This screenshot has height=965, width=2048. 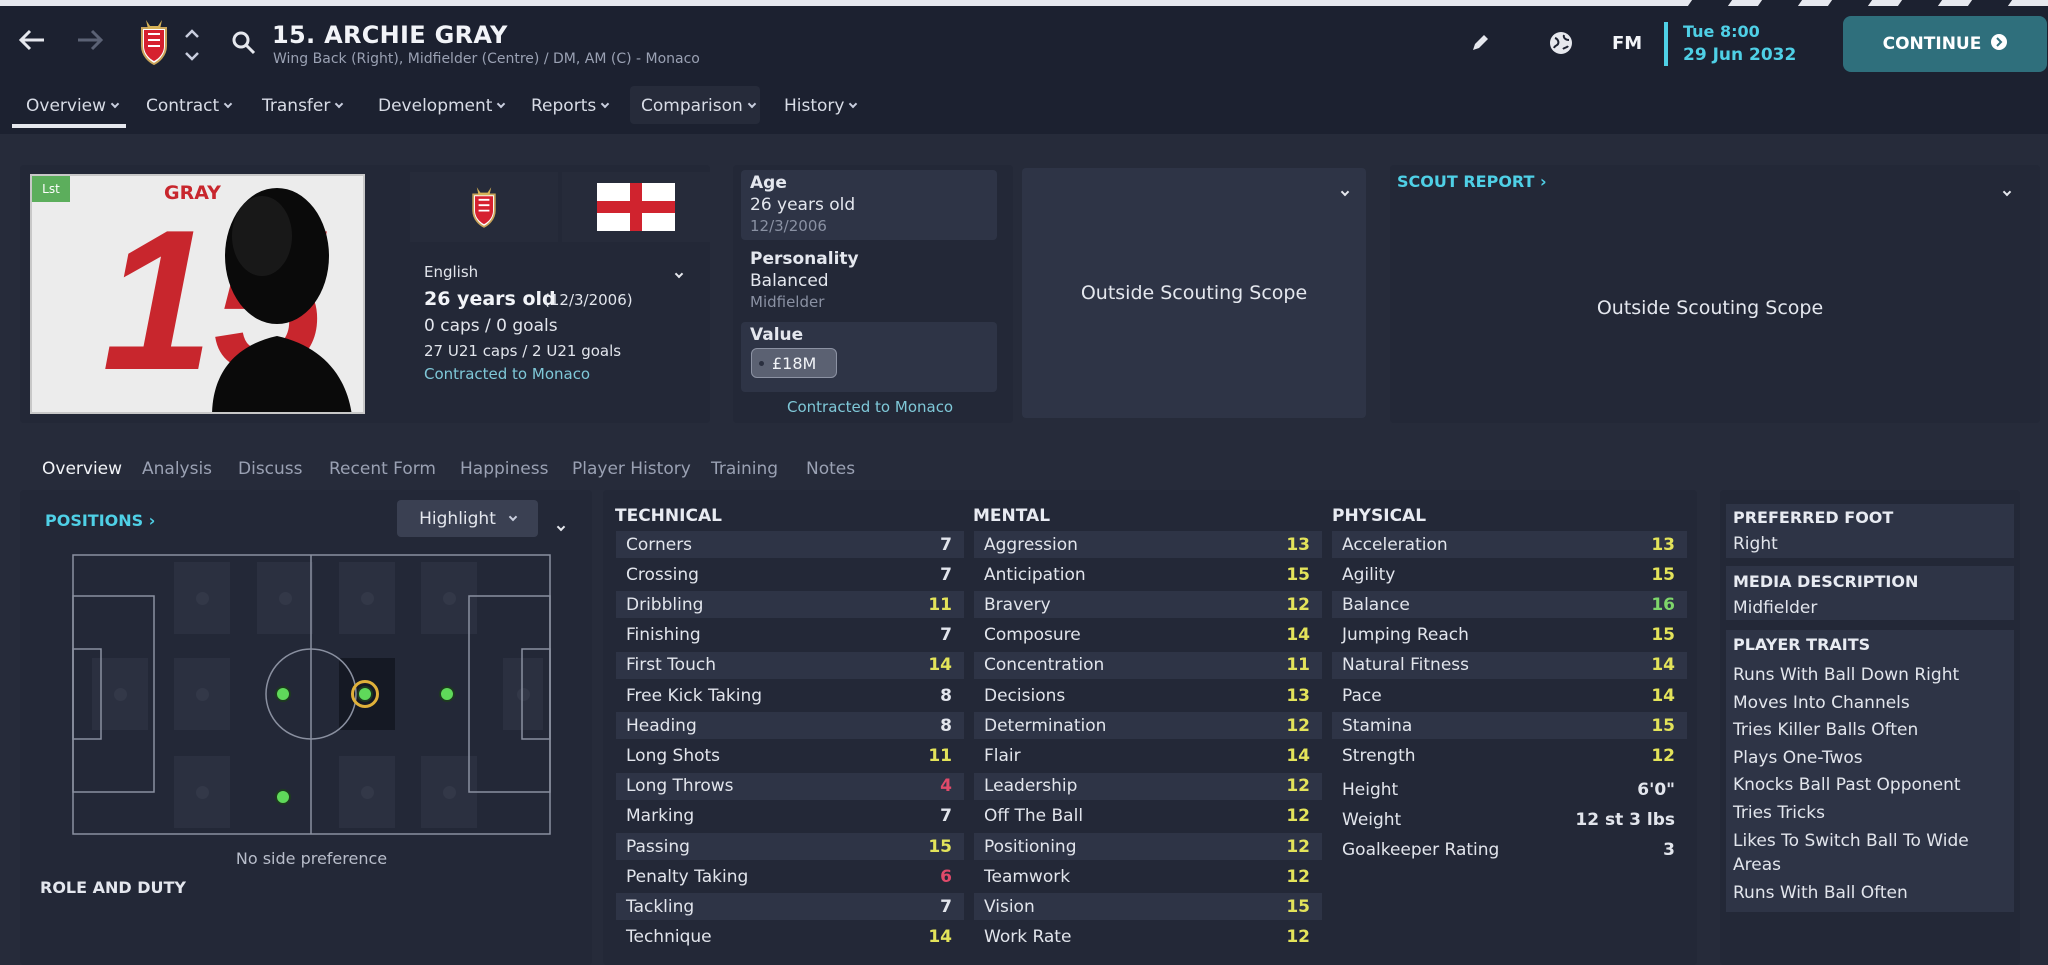 I want to click on subtab-discuss: Discuss, so click(x=270, y=469).